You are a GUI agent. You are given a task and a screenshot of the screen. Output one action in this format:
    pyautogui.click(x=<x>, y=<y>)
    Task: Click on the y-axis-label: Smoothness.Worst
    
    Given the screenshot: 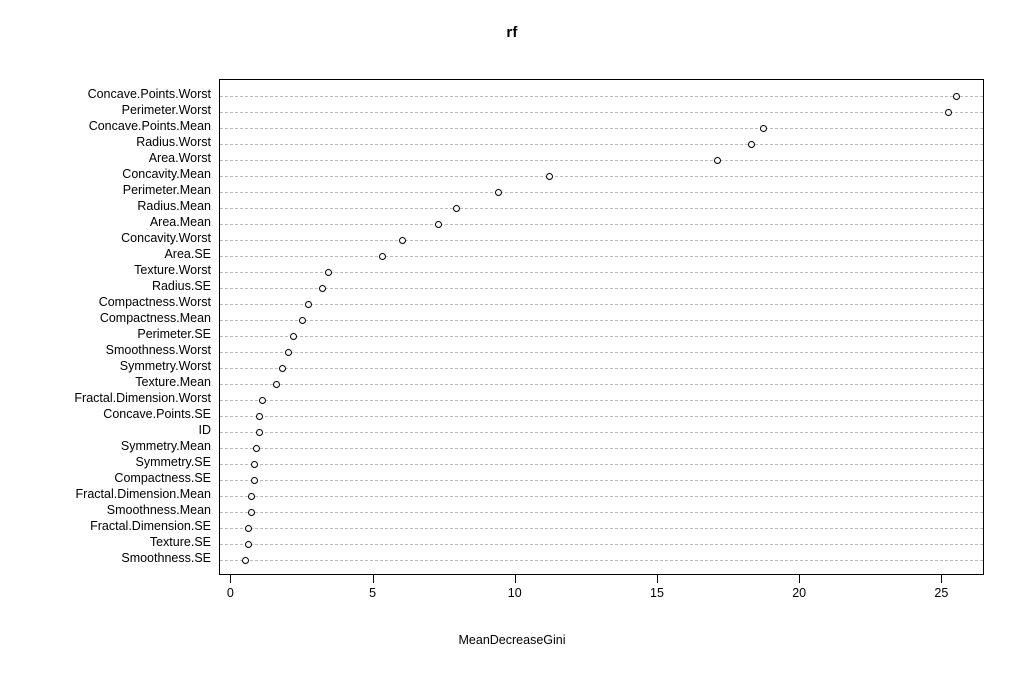 What is the action you would take?
    pyautogui.click(x=158, y=350)
    